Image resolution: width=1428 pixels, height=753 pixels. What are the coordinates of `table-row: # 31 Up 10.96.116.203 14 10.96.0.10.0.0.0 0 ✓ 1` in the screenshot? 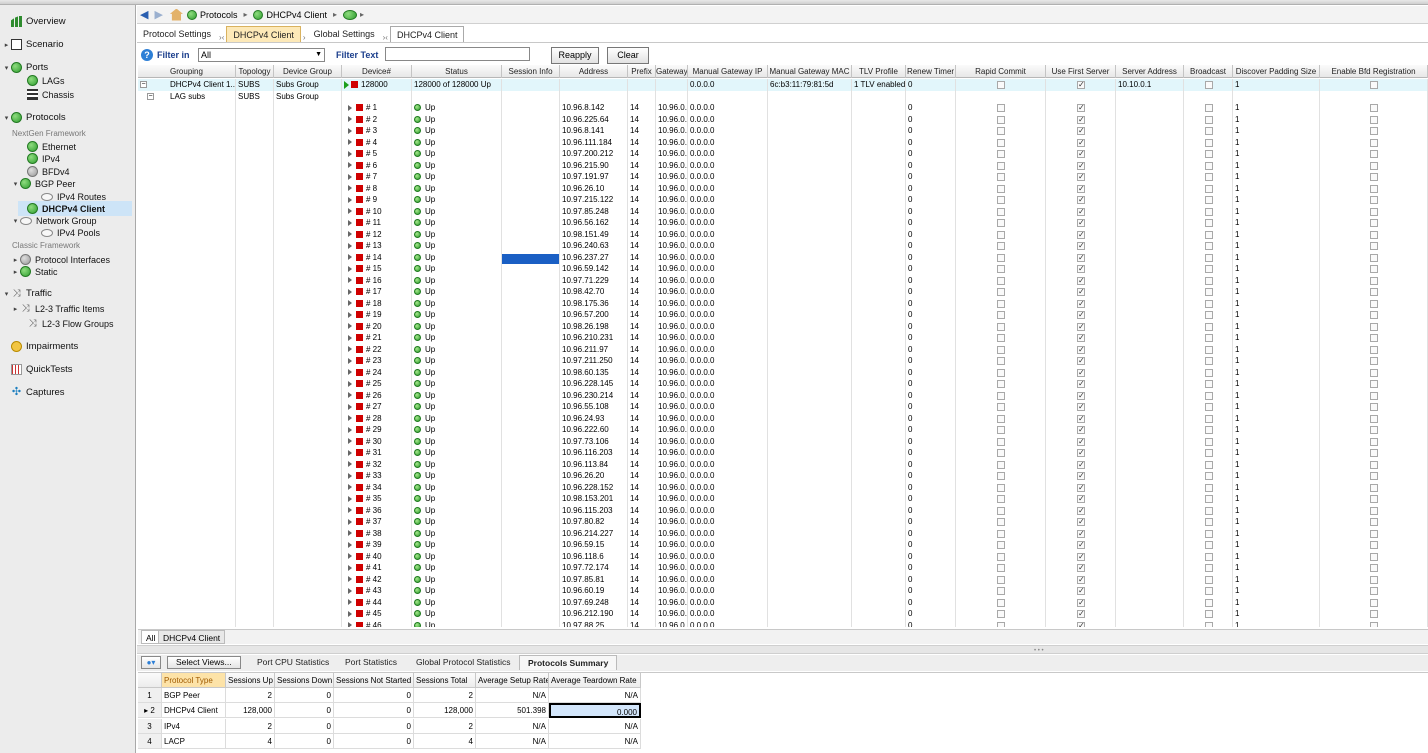 It's located at (783, 453).